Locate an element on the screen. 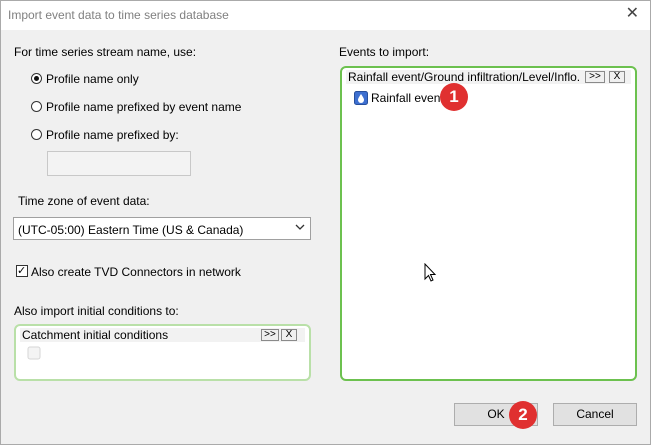 The height and width of the screenshot is (445, 651). rainfall-event-icon is located at coordinates (361, 98).